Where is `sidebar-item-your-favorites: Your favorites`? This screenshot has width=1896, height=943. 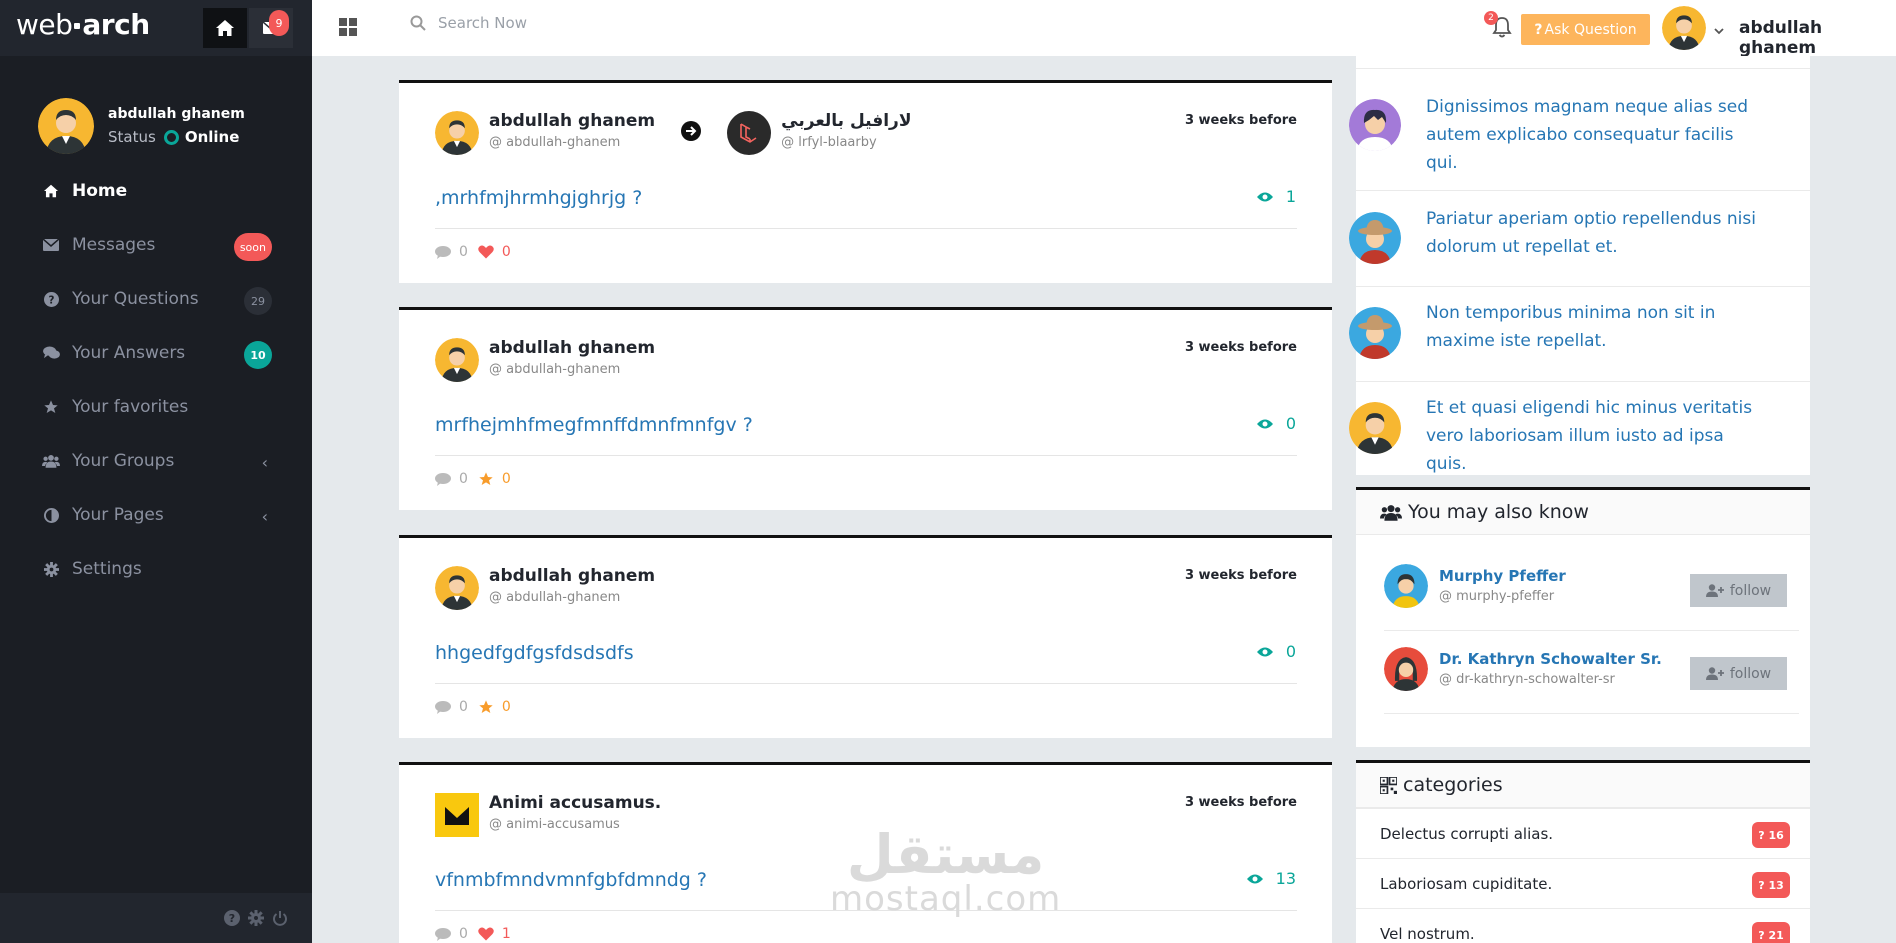 sidebar-item-your-favorites: Your favorites is located at coordinates (156, 407).